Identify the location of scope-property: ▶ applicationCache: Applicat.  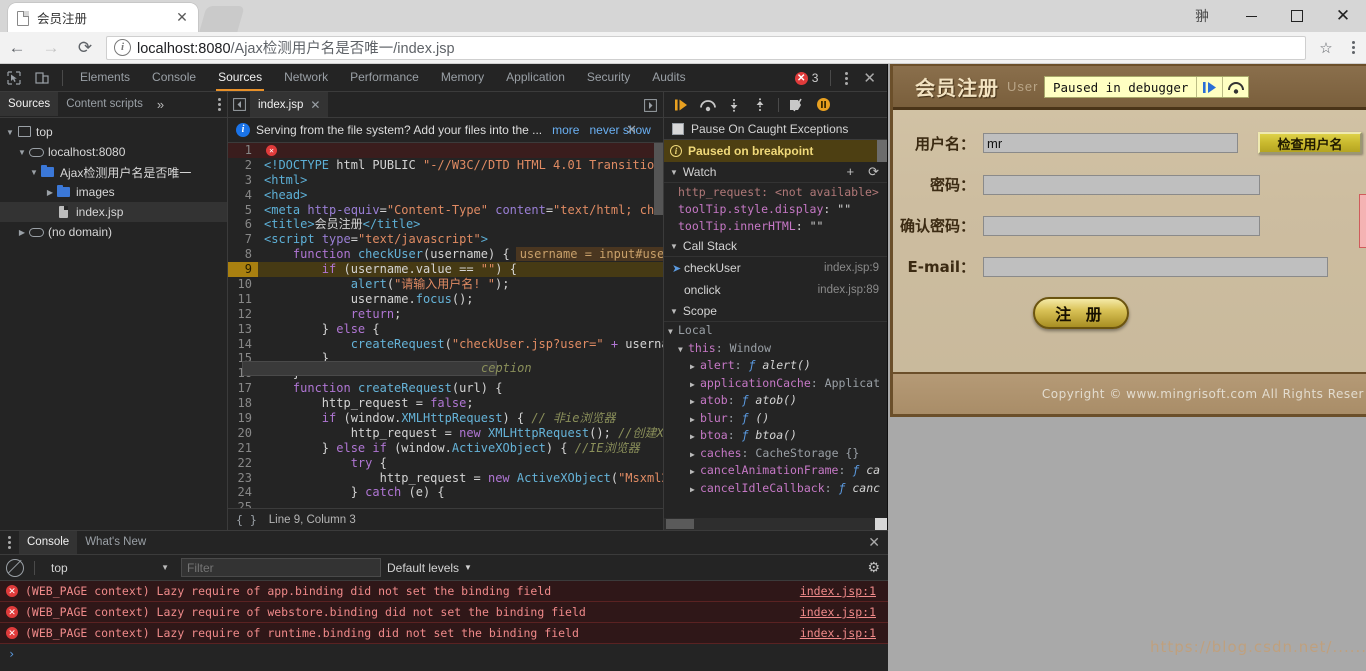
(775, 384).